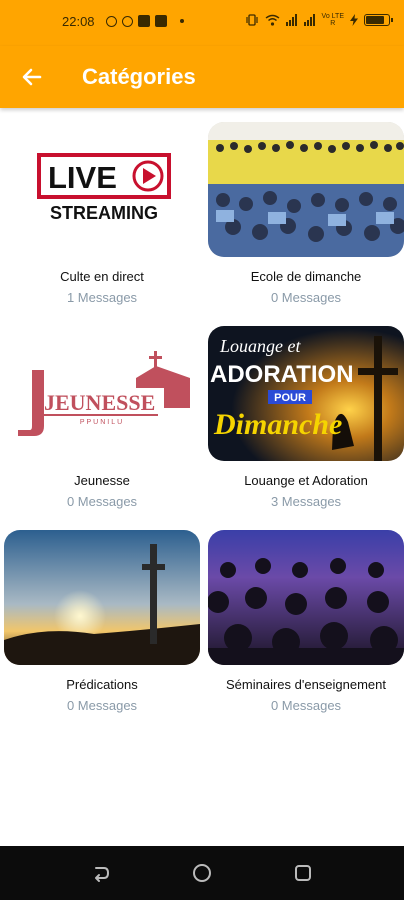 The height and width of the screenshot is (900, 404). I want to click on ppunilu-logo-text: PPUNILU, so click(102, 422).